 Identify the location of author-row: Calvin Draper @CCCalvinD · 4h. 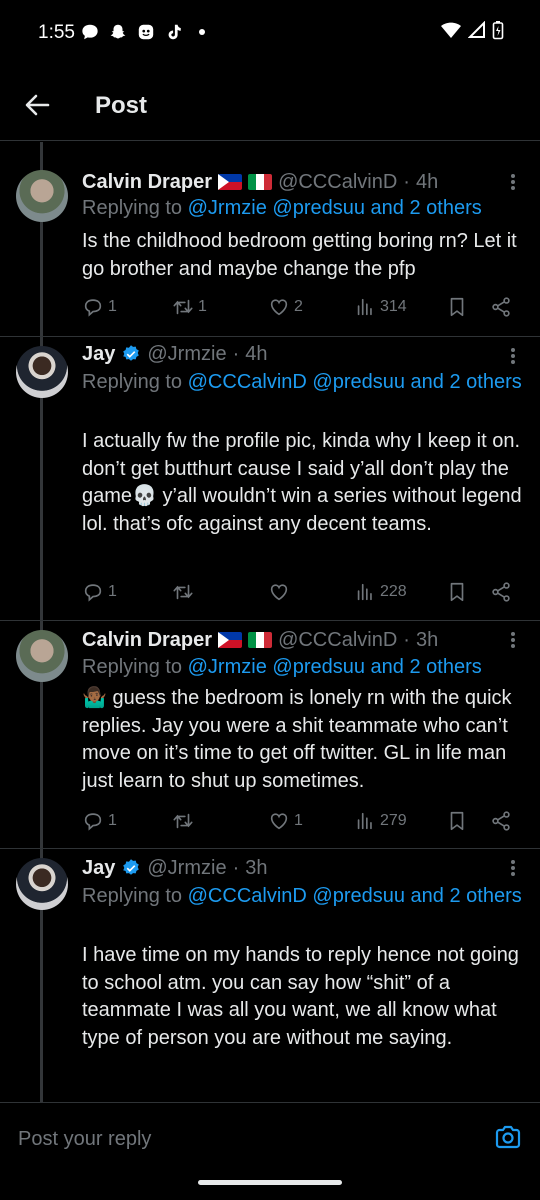
(260, 182).